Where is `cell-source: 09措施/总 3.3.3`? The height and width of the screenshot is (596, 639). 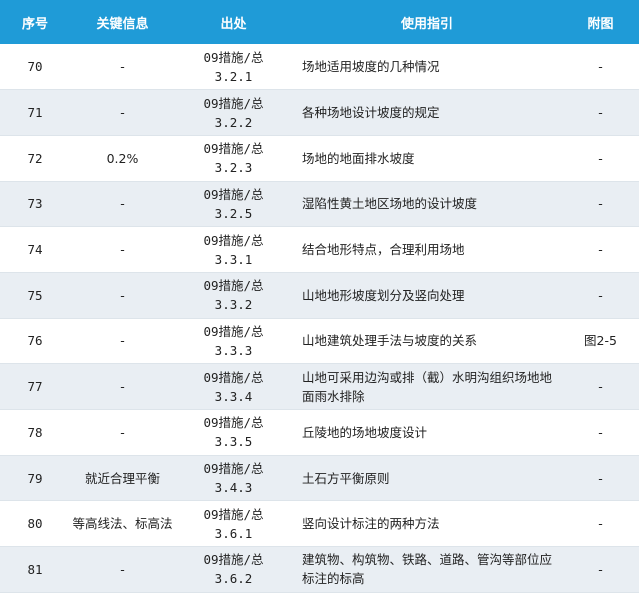 cell-source: 09措施/总 3.3.3 is located at coordinates (233, 341).